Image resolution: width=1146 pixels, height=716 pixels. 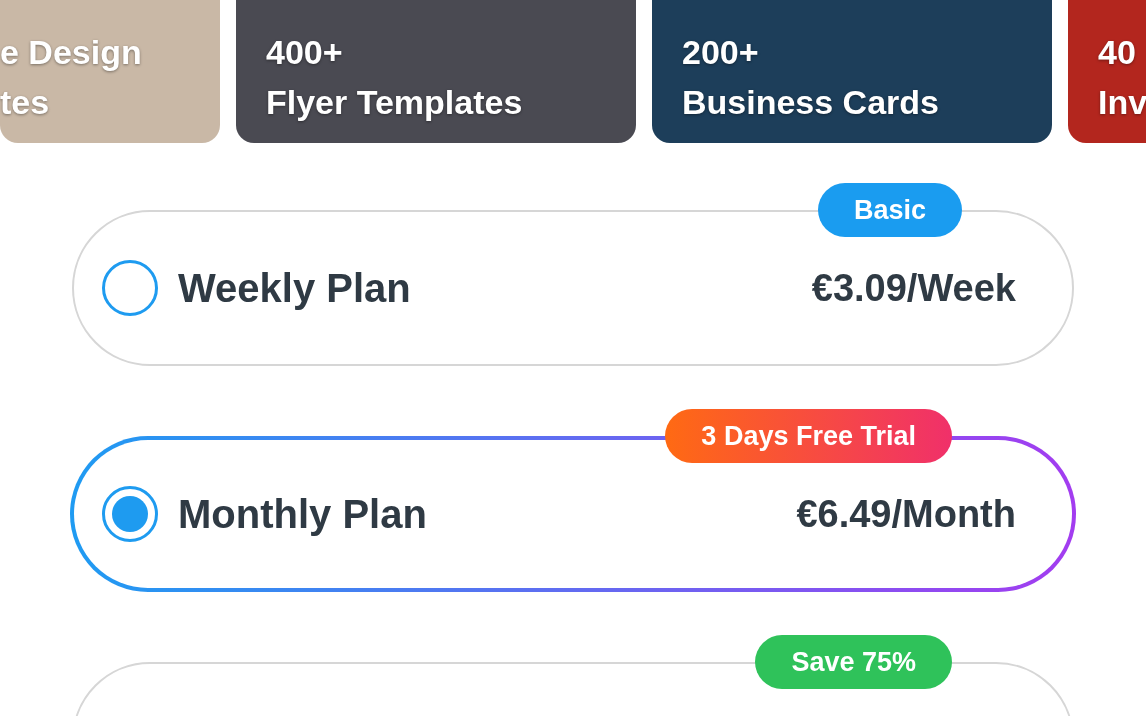 What do you see at coordinates (889, 210) in the screenshot?
I see `plan-badge: Basic` at bounding box center [889, 210].